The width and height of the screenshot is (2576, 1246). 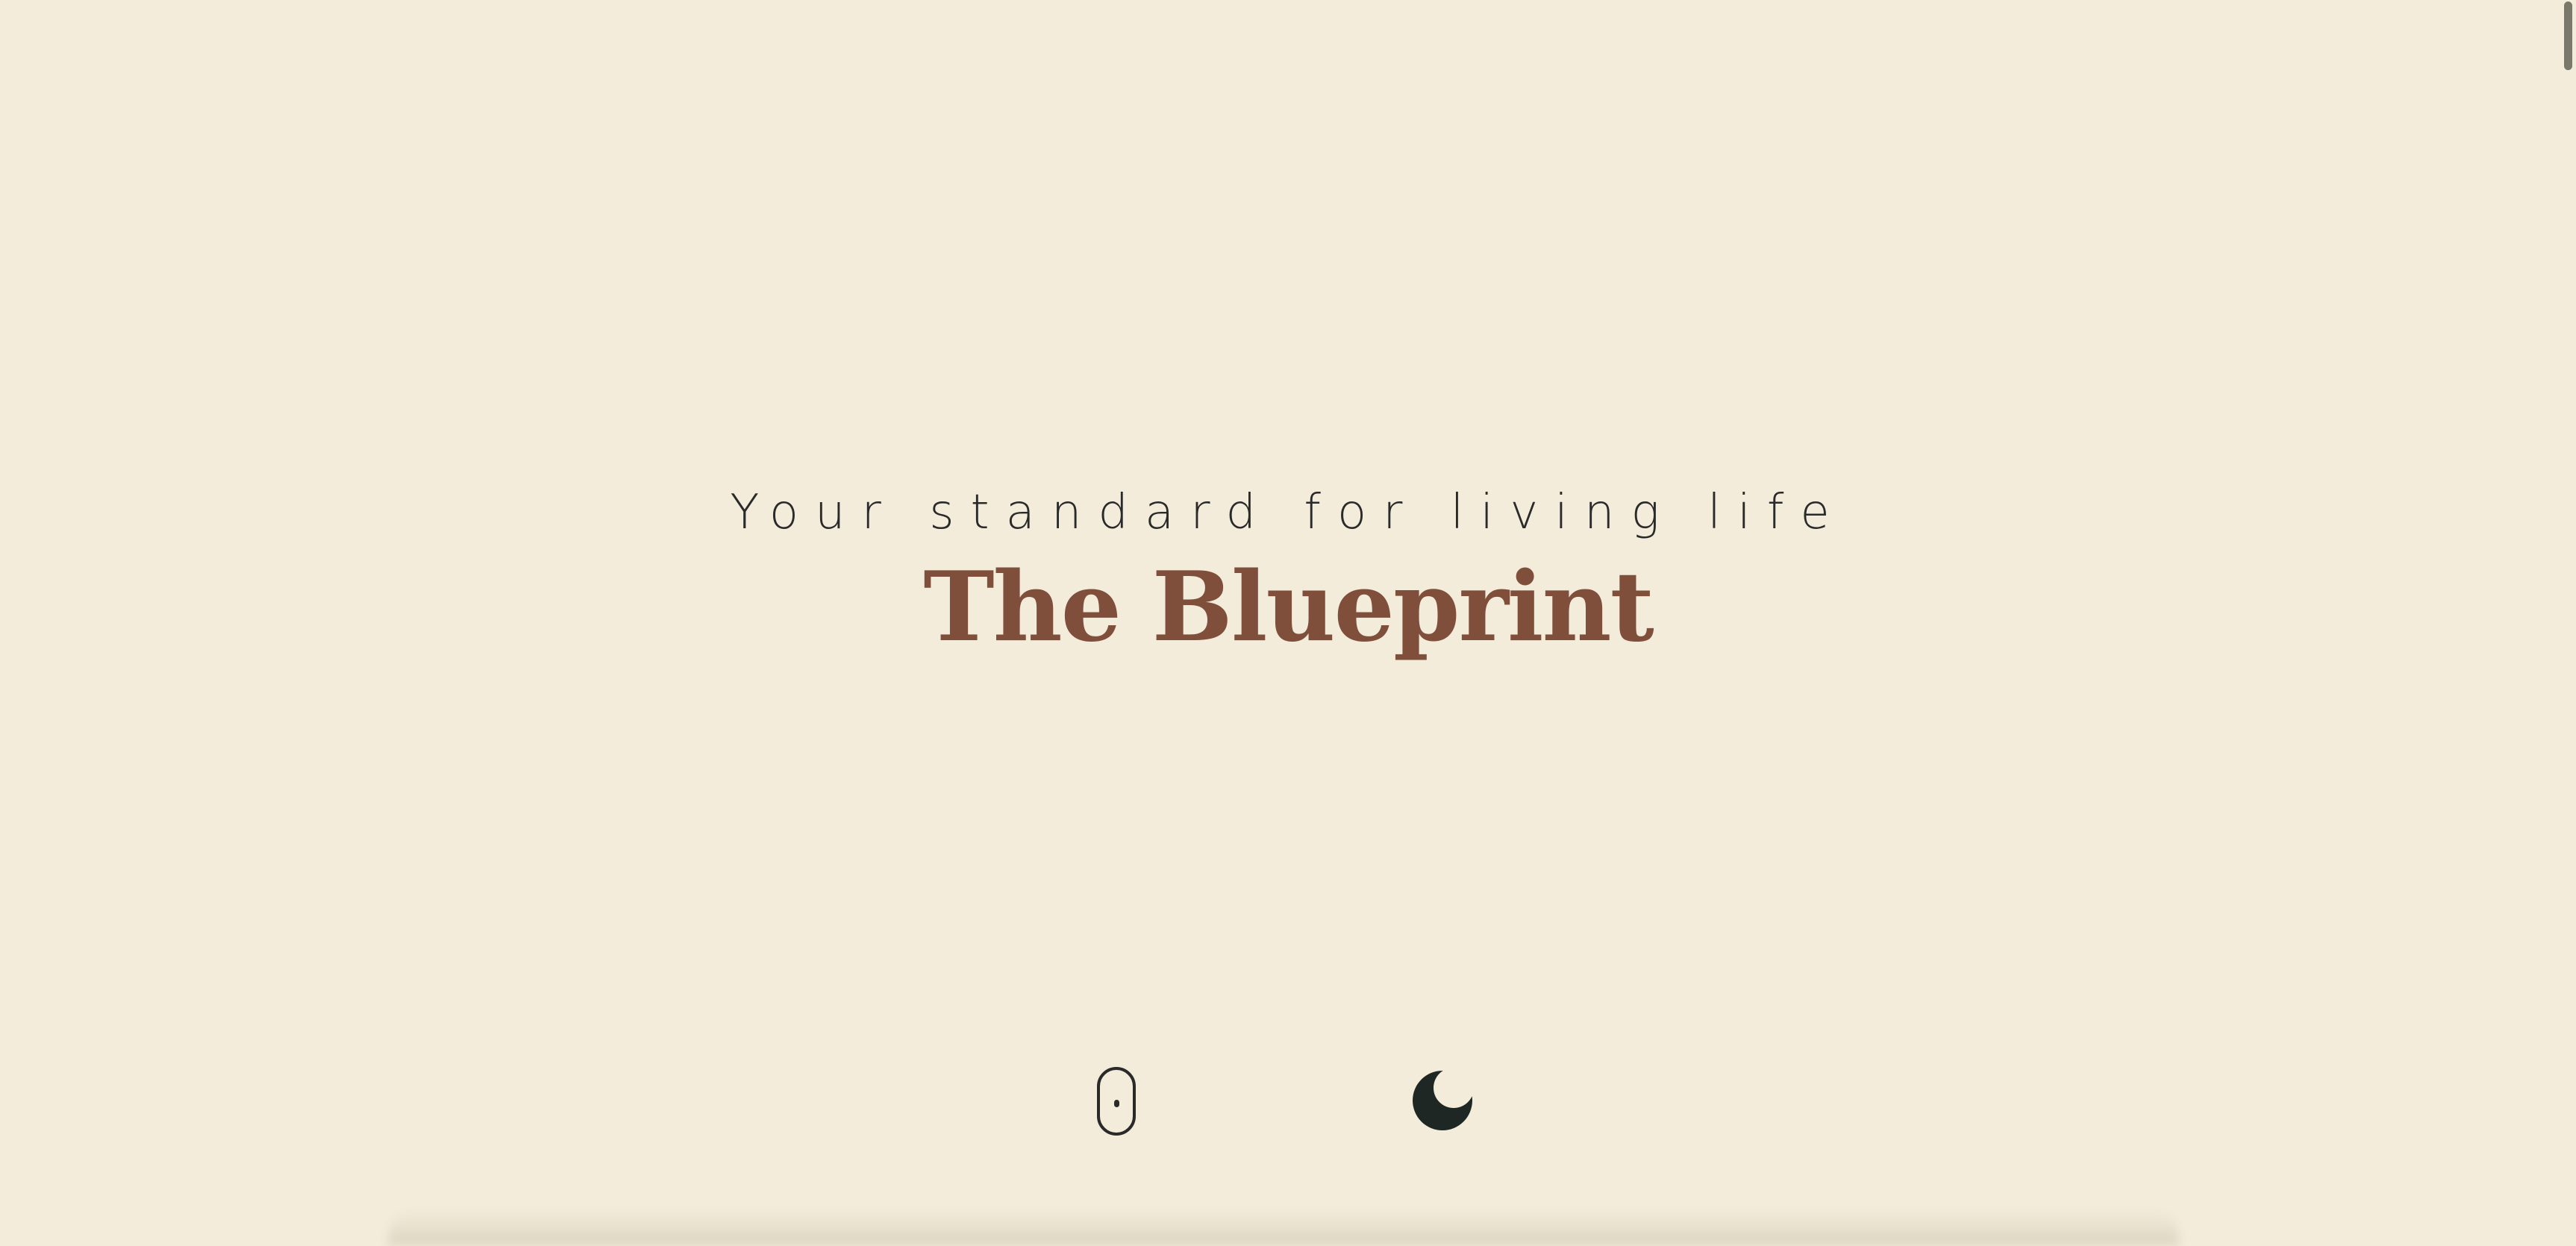 I want to click on moon-icon, so click(x=1442, y=1100).